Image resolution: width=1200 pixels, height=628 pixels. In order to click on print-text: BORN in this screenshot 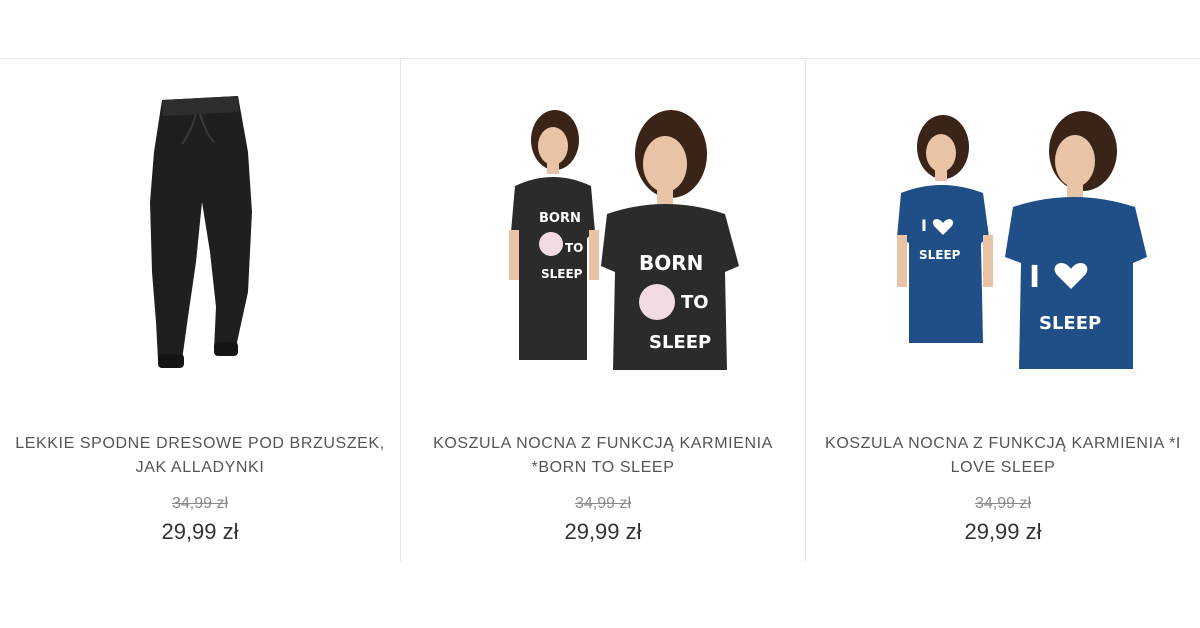, I will do `click(560, 218)`.